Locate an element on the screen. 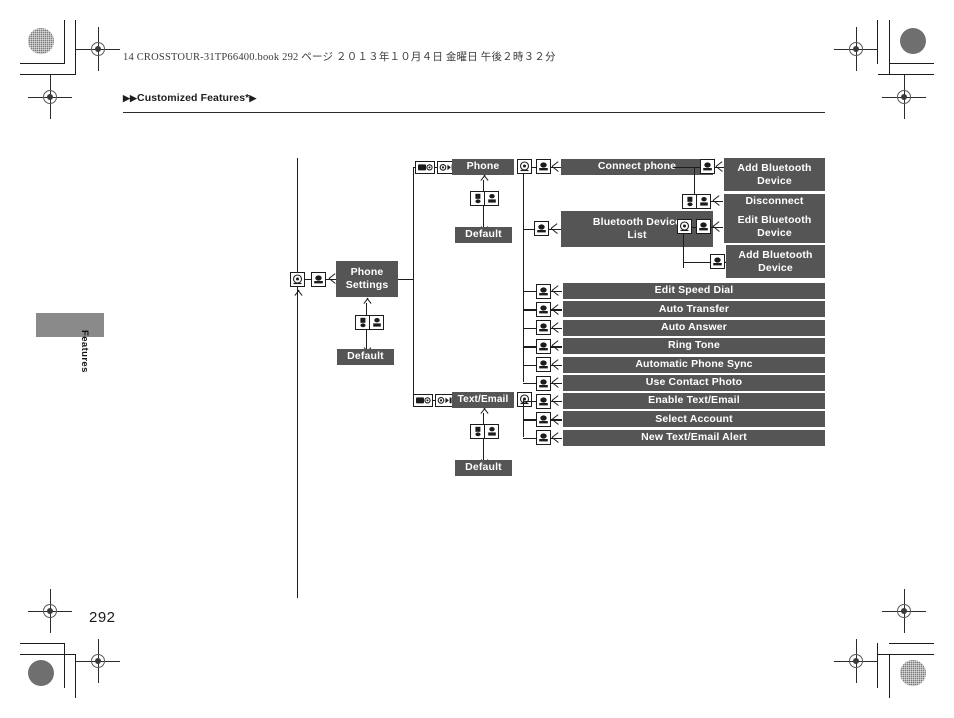  node-text-email: Text/Email is located at coordinates (483, 400).